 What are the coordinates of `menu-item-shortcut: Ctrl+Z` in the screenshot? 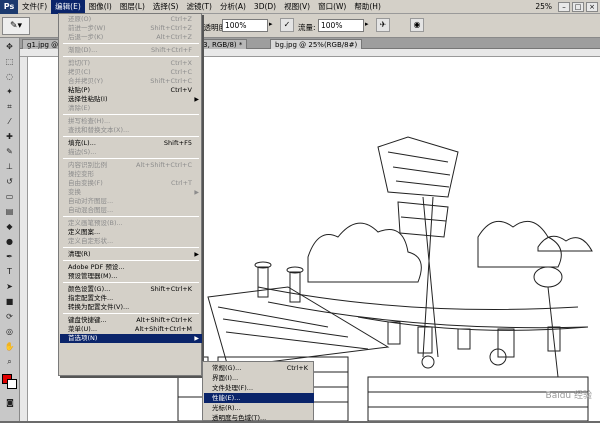 It's located at (181, 19).